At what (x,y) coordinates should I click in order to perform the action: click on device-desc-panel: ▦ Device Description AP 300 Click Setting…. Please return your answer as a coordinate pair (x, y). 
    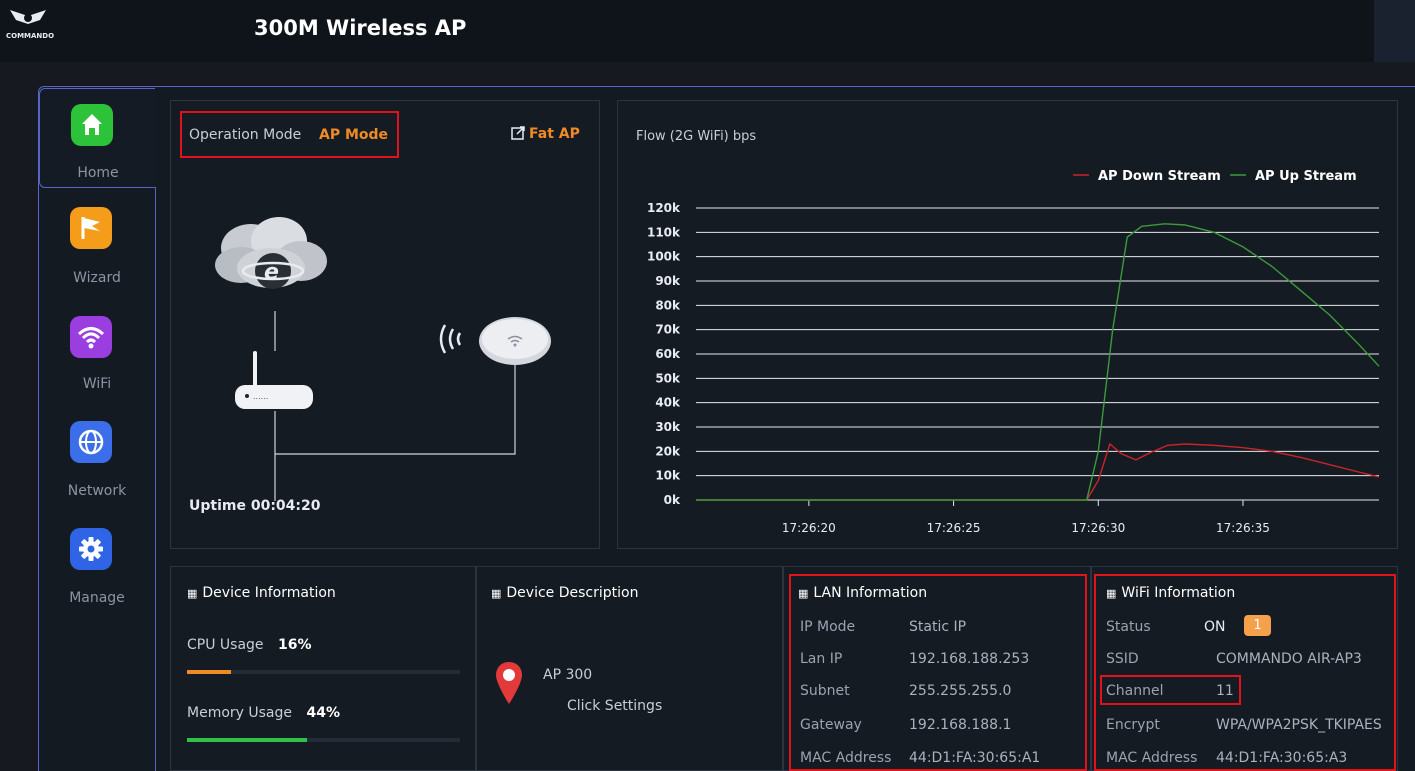
    Looking at the image, I should click on (629, 668).